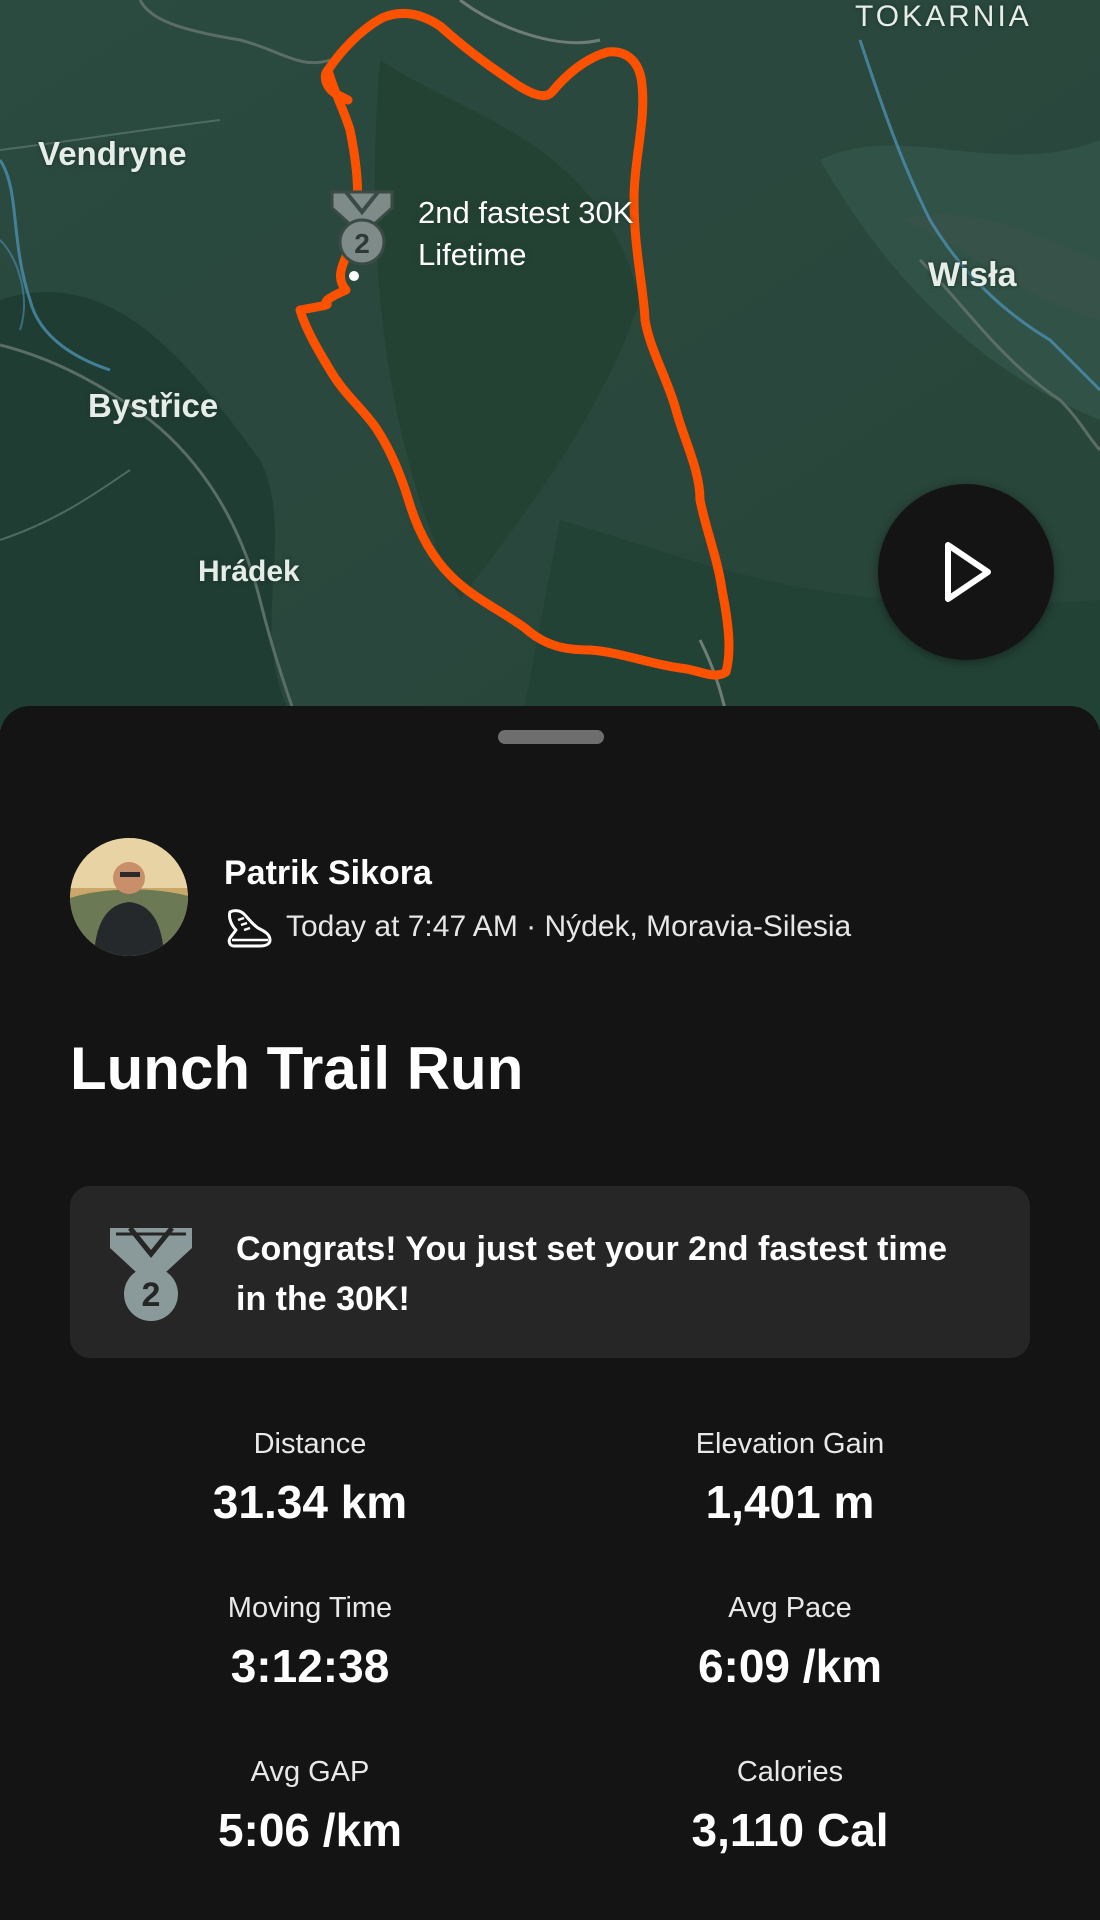  I want to click on avatar, so click(129, 897).